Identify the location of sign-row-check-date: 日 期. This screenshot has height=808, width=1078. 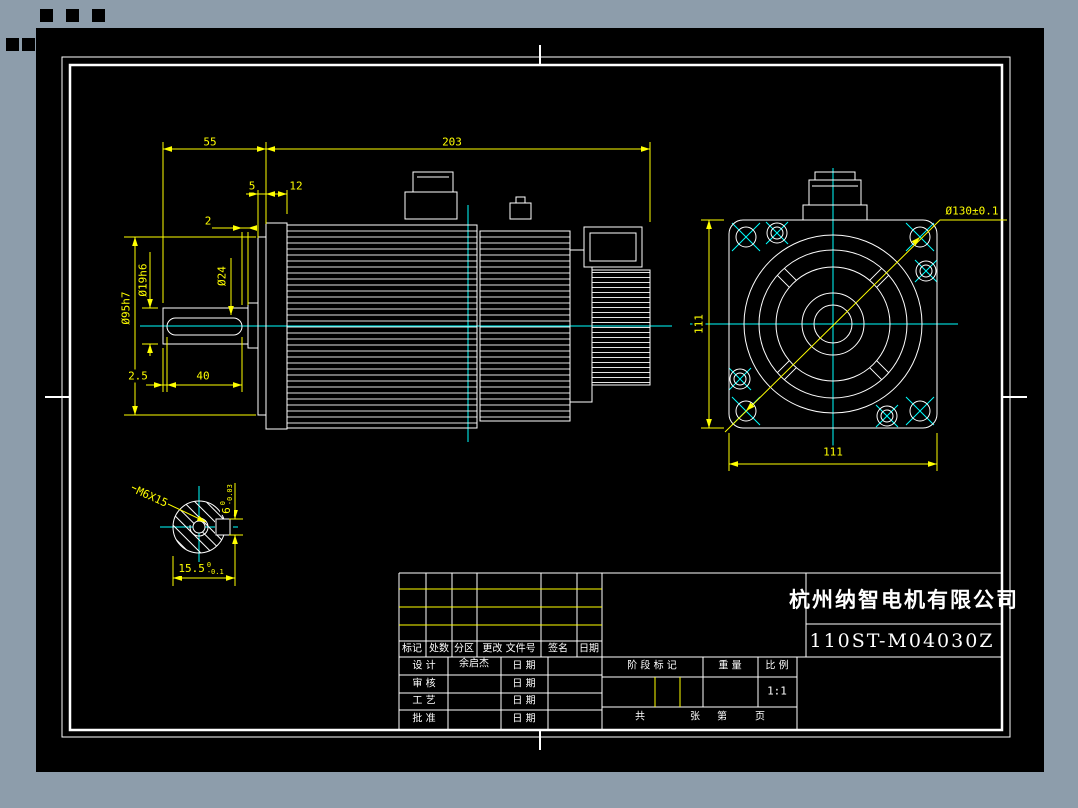
(524, 684).